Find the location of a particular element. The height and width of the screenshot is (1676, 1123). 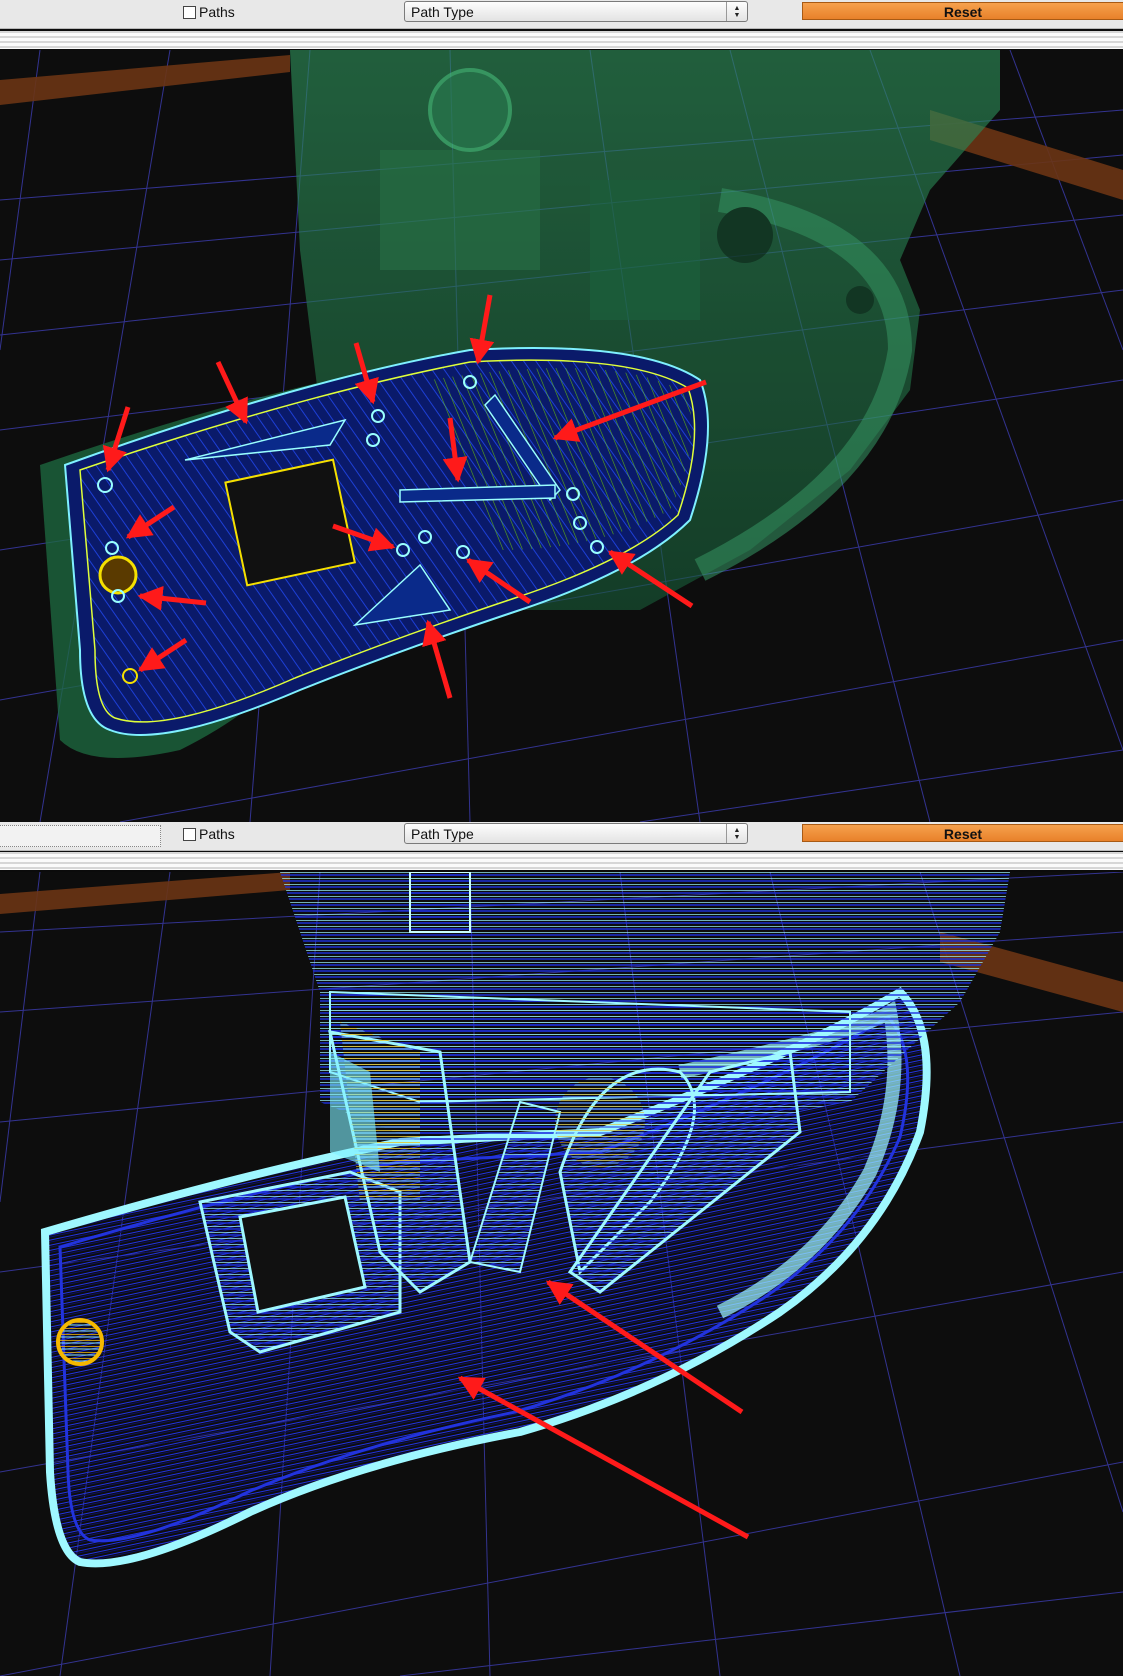

print-layer is located at coordinates (386, 541).